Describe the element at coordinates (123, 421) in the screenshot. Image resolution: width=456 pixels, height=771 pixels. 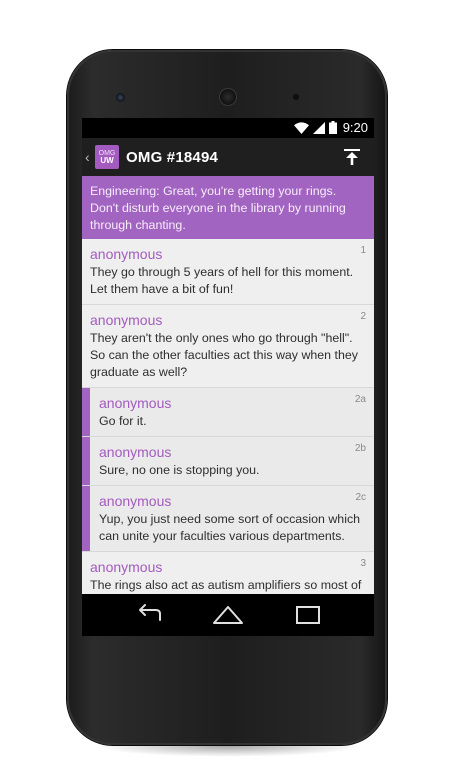
I see `comment-text: Go for it.` at that location.